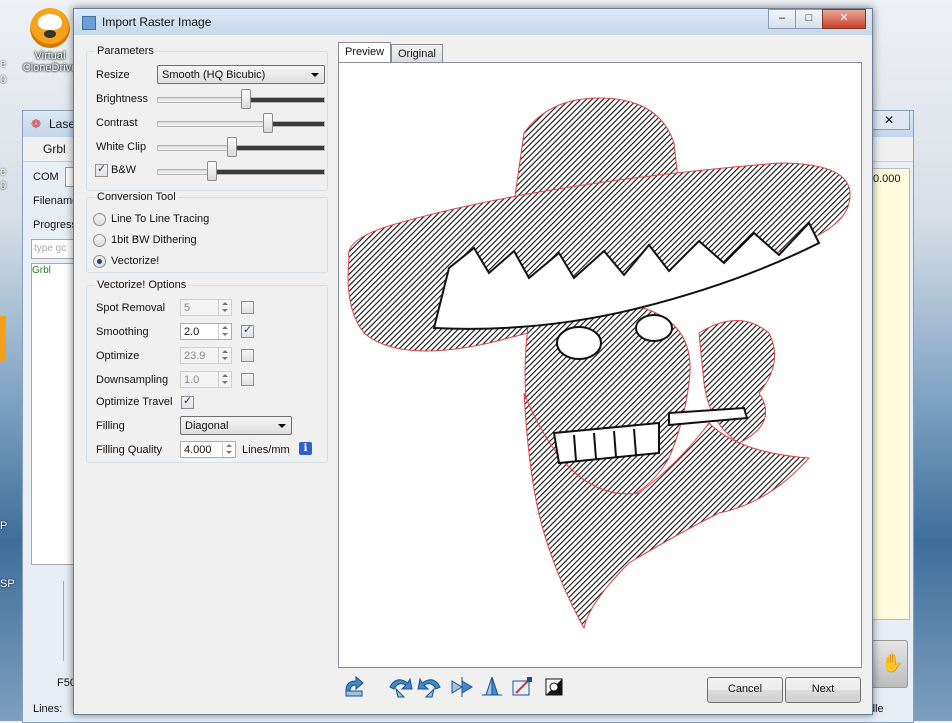 The height and width of the screenshot is (723, 952). I want to click on rotate-ccw-button, so click(354, 687).